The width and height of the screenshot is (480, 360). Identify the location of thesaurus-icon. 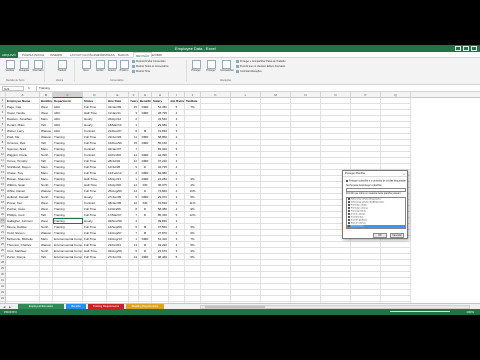
(38, 64).